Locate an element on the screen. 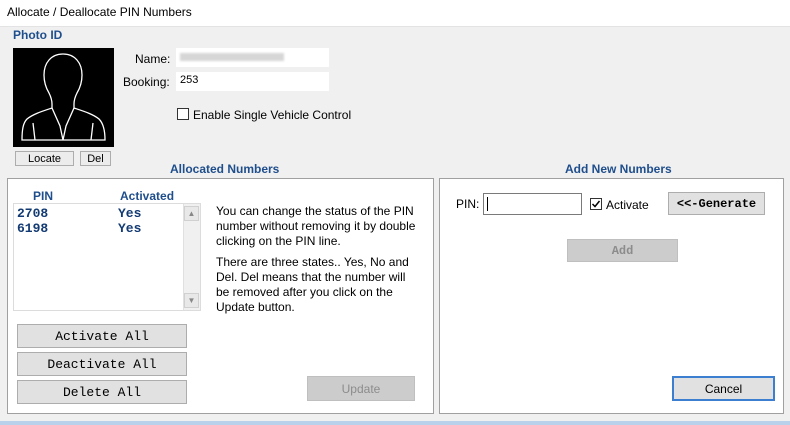 Image resolution: width=790 pixels, height=425 pixels. allocated-numbers-title: Allocated Numbers is located at coordinates (225, 169).